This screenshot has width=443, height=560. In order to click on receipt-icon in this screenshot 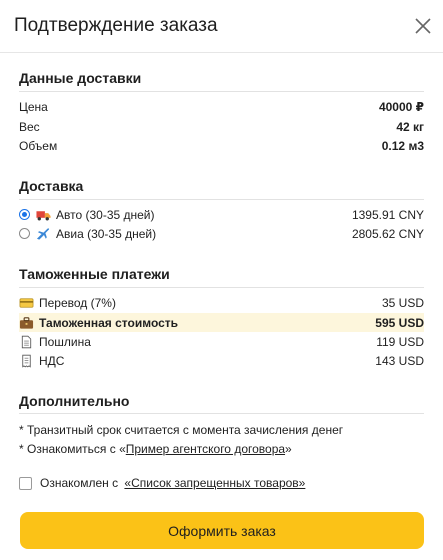, I will do `click(26, 361)`.